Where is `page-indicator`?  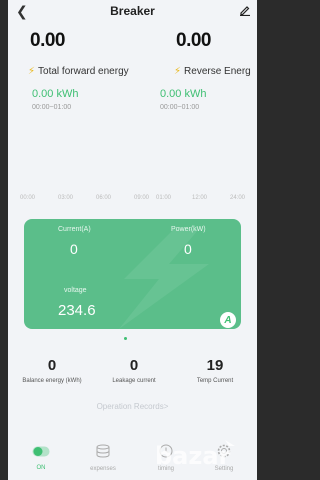 page-indicator is located at coordinates (125, 338).